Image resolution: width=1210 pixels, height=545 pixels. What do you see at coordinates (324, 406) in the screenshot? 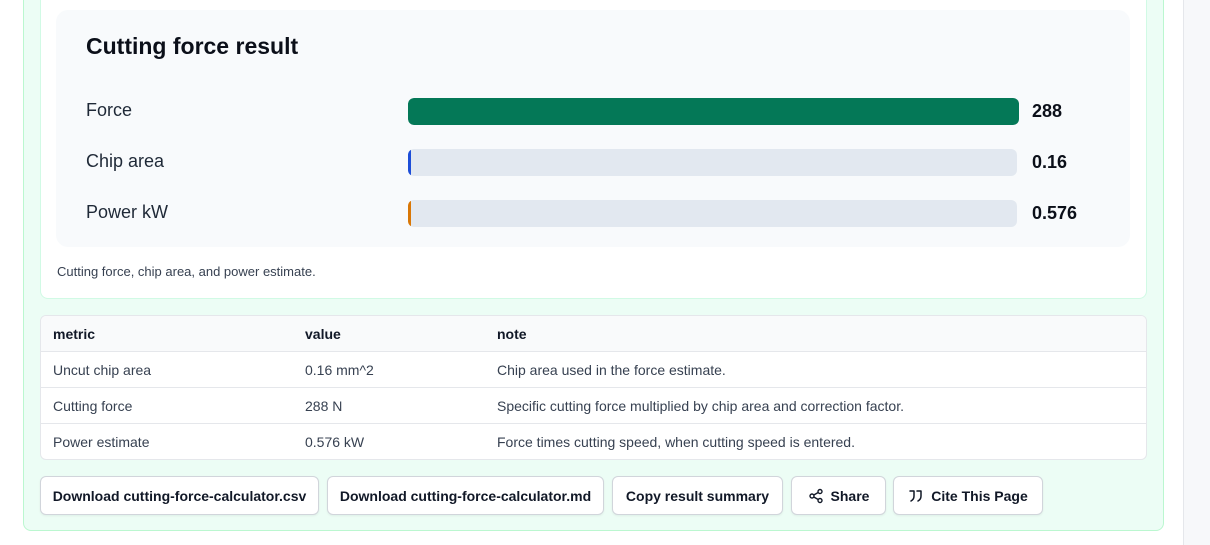
I see `cell-value: 288 N` at bounding box center [324, 406].